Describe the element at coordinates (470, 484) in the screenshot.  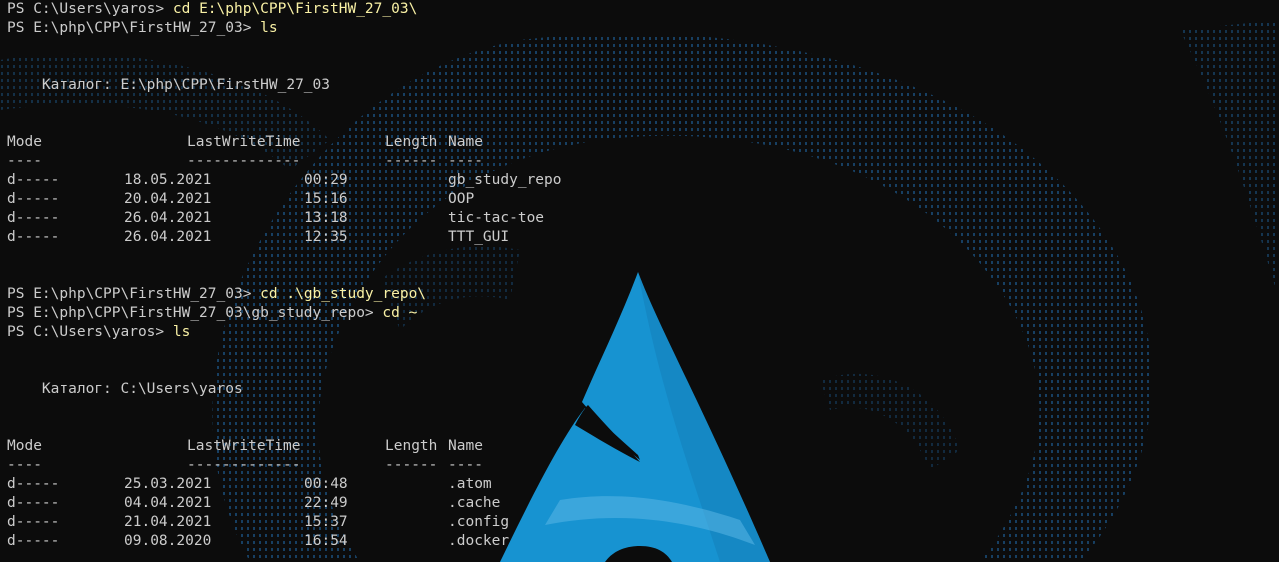
I see `cell-name: .atom` at that location.